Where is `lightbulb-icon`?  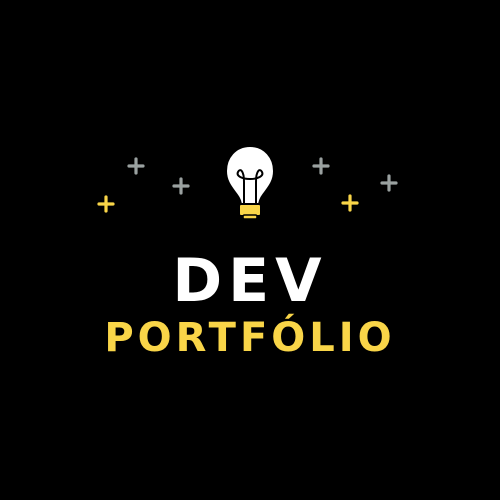
lightbulb-icon is located at coordinates (250, 182).